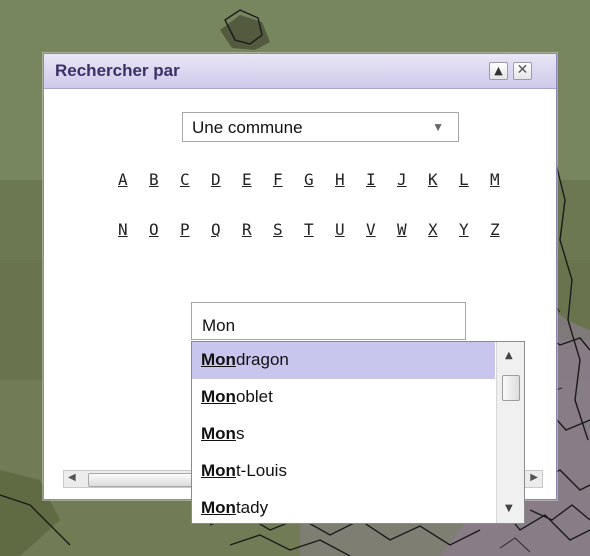  What do you see at coordinates (117, 70) in the screenshot?
I see `dialog-title: Rechercher par` at bounding box center [117, 70].